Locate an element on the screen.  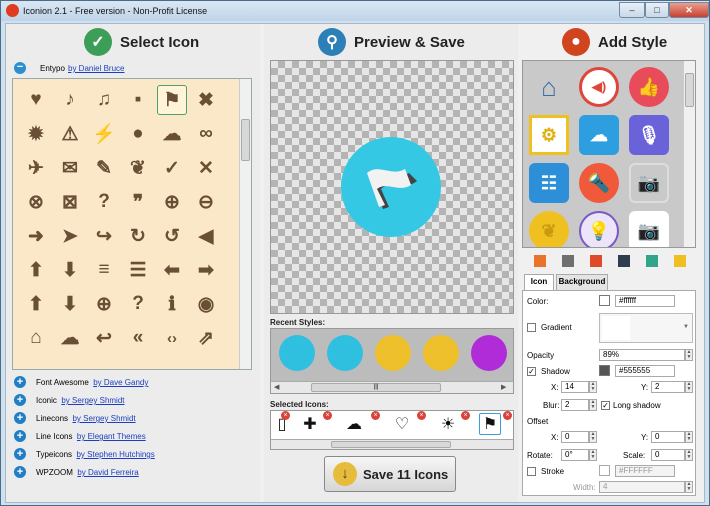
long-shadow-checkbox: ✓ is located at coordinates (605, 405).